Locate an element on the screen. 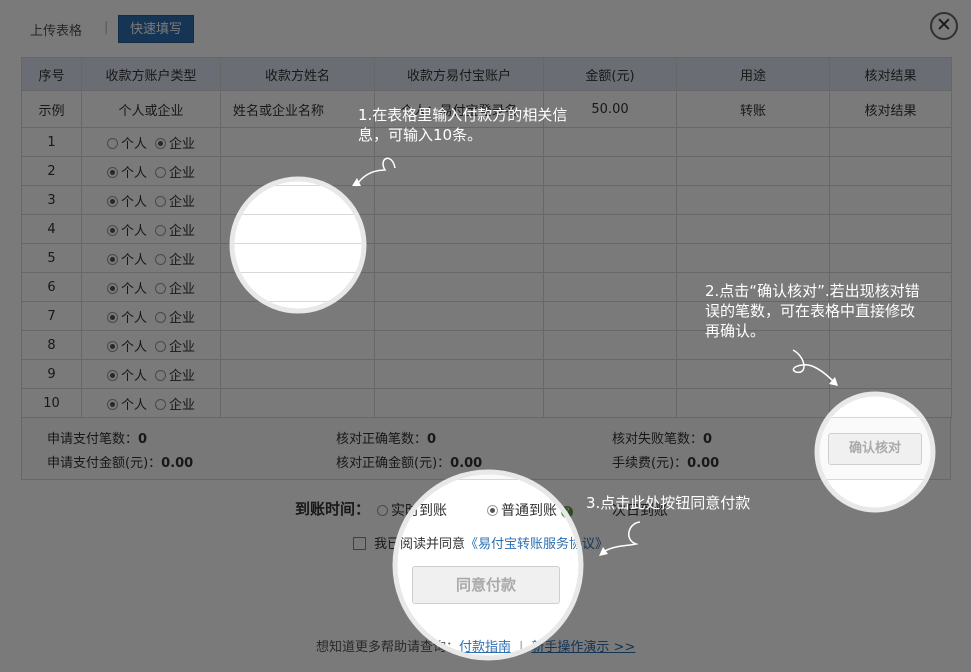 This screenshot has width=971, height=672. beginner-demo-link: 新手操作演示 >> is located at coordinates (583, 647).